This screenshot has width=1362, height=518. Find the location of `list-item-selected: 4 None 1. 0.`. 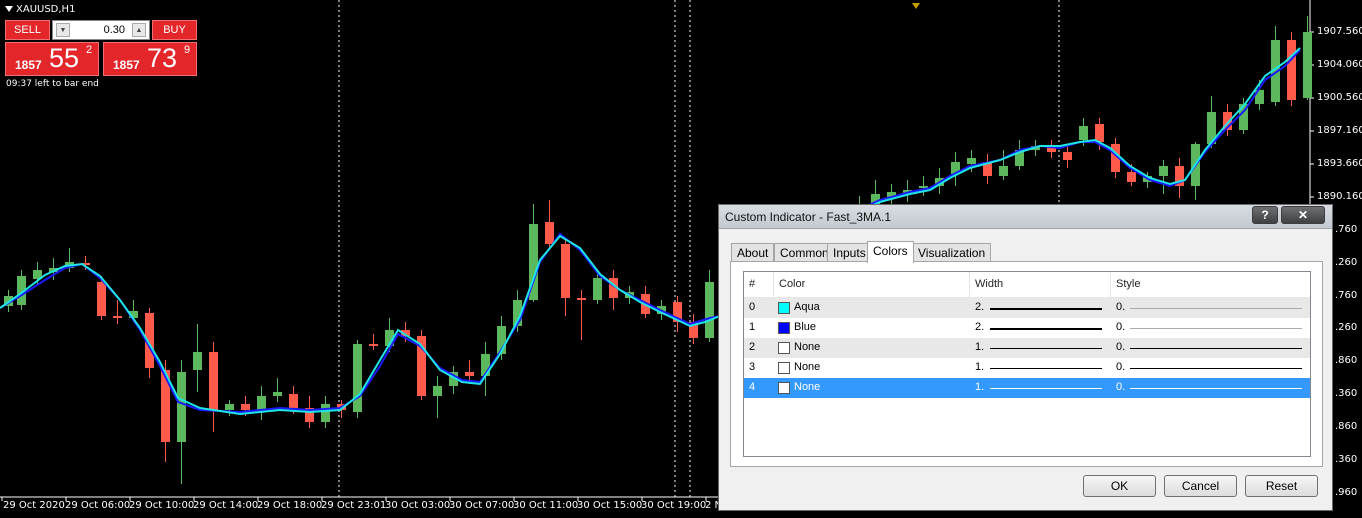

list-item-selected: 4 None 1. 0. is located at coordinates (1027, 388).